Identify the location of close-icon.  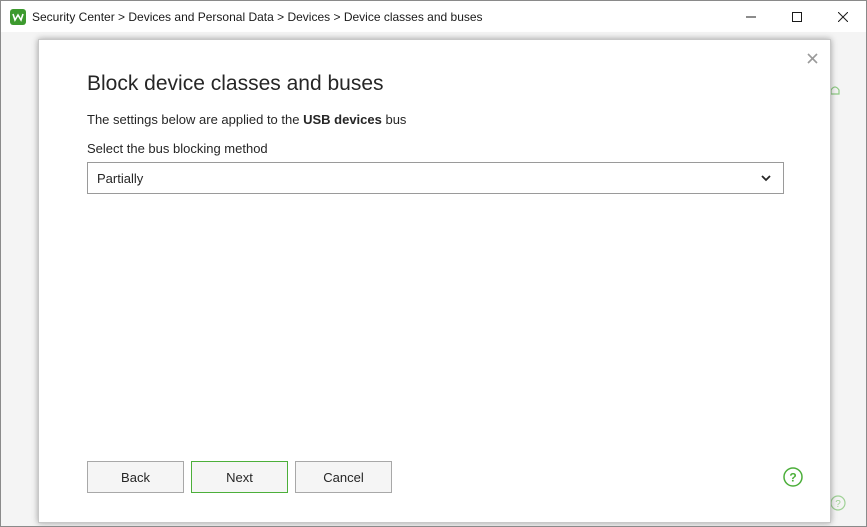
(812, 58).